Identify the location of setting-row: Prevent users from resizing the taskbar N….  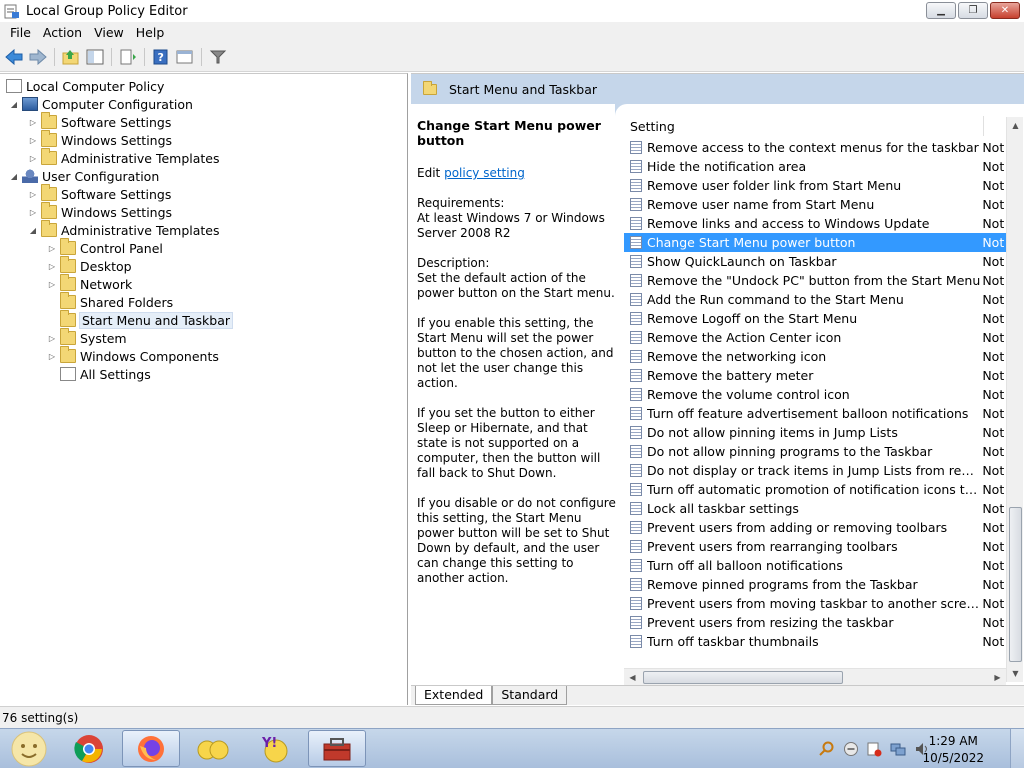
(815, 622).